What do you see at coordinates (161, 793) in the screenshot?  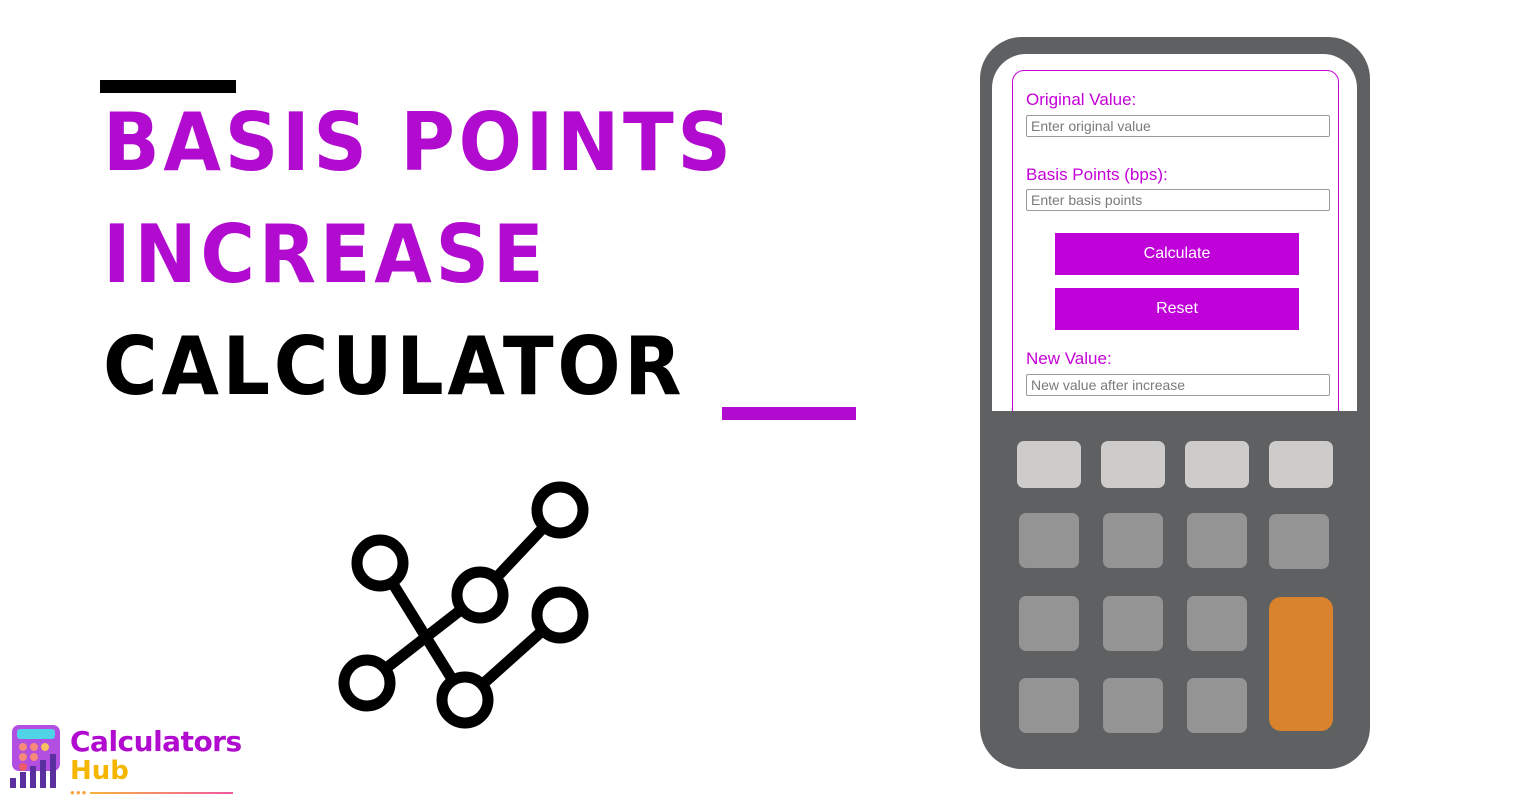 I see `logo-underline` at bounding box center [161, 793].